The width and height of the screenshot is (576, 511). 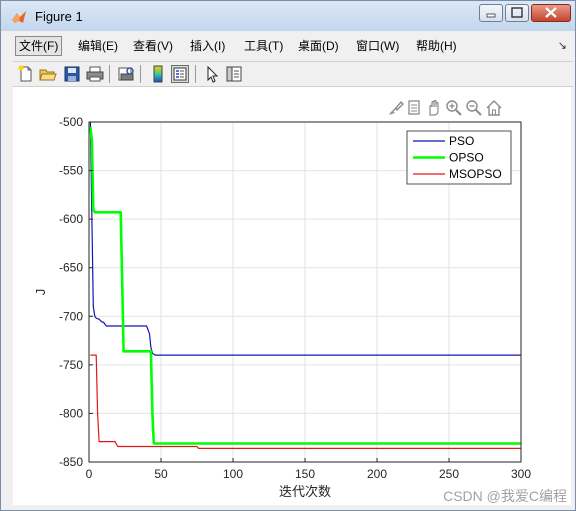 I want to click on print-icon, so click(x=95, y=74).